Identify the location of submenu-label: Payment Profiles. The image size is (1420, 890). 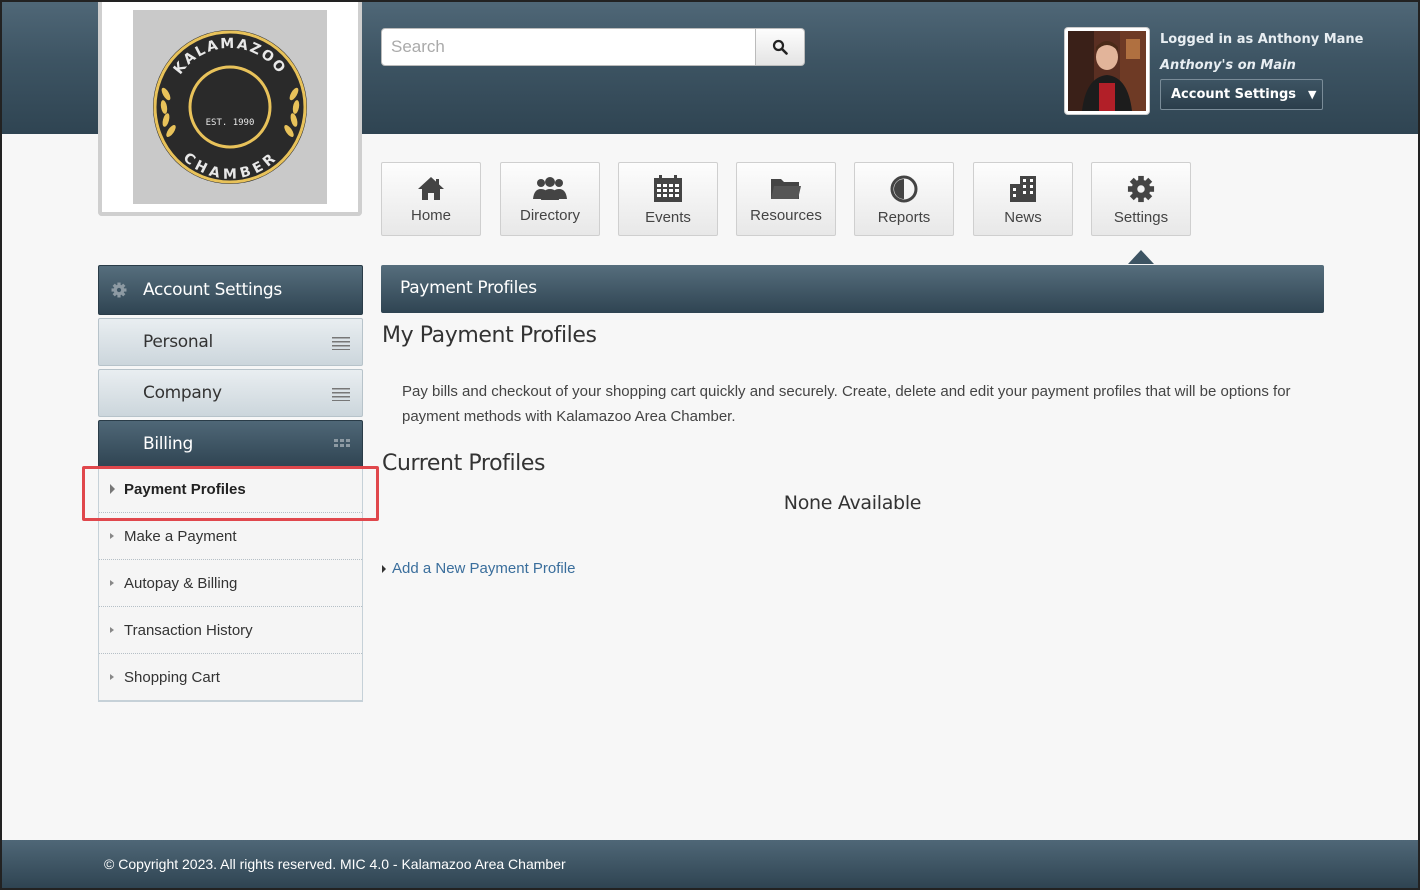
(185, 489).